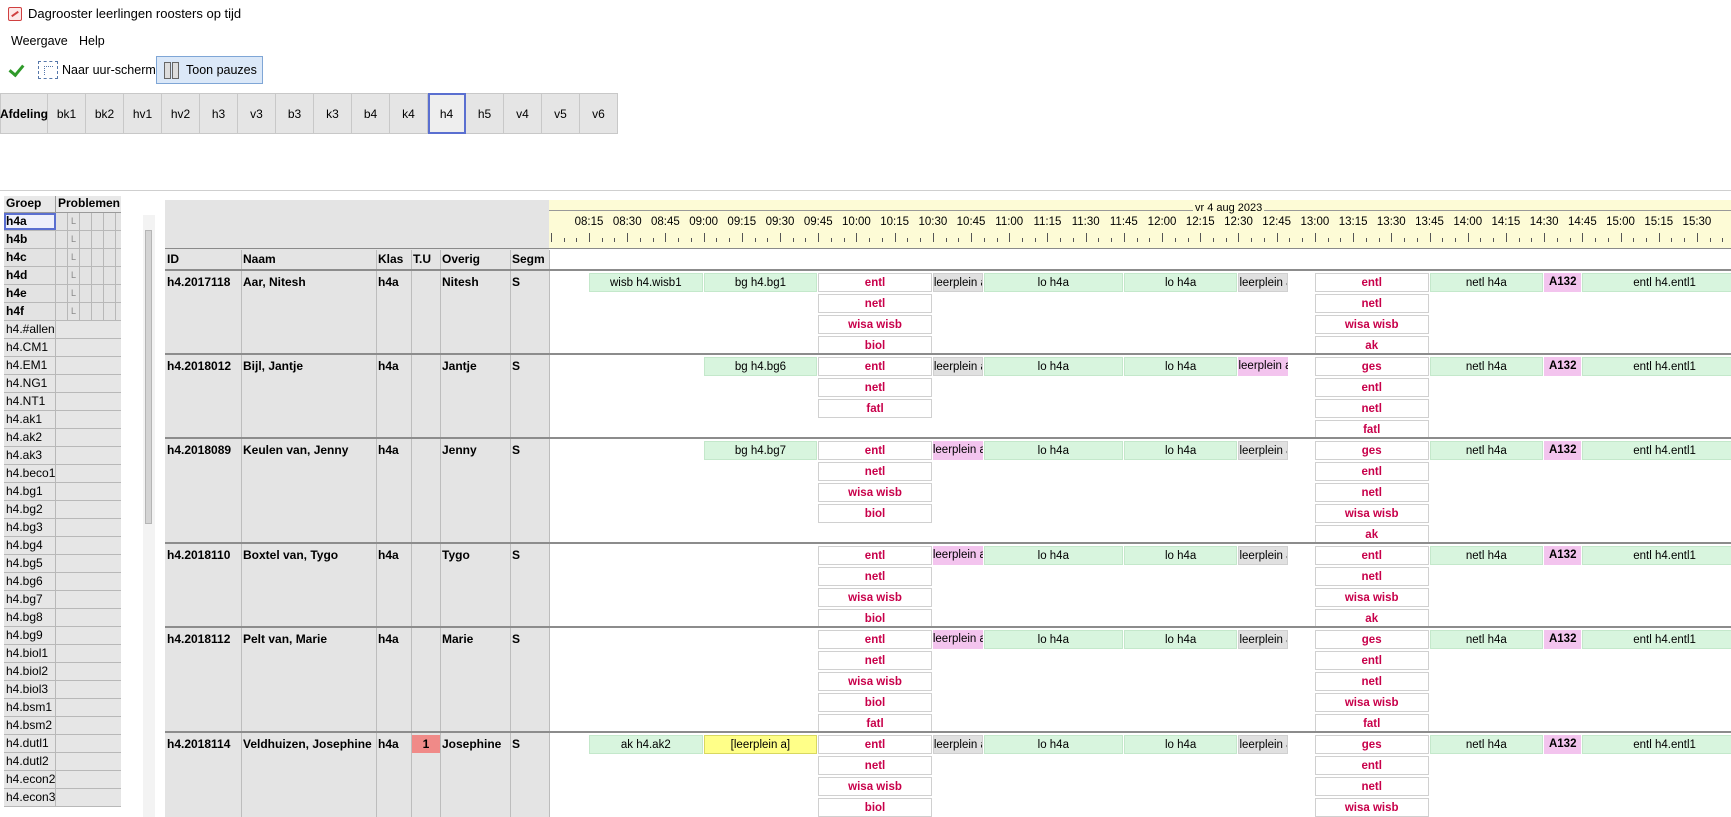 The height and width of the screenshot is (817, 1731). Describe the element at coordinates (62, 528) in the screenshot. I see `group-row-h4bg3: h4.bg3` at that location.